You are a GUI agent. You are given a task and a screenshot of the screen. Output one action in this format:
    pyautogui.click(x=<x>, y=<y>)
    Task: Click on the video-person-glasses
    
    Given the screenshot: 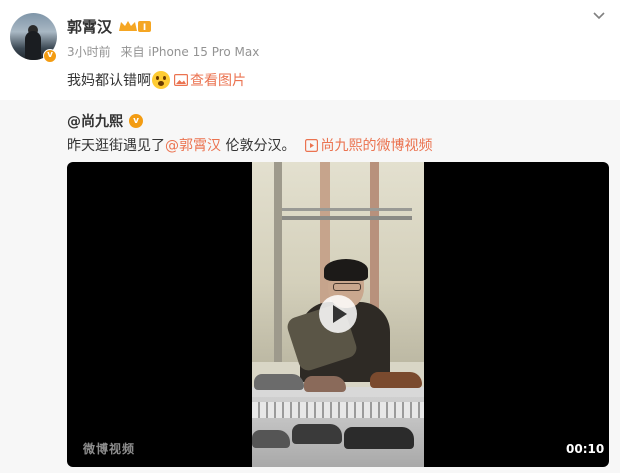 What is the action you would take?
    pyautogui.click(x=347, y=287)
    